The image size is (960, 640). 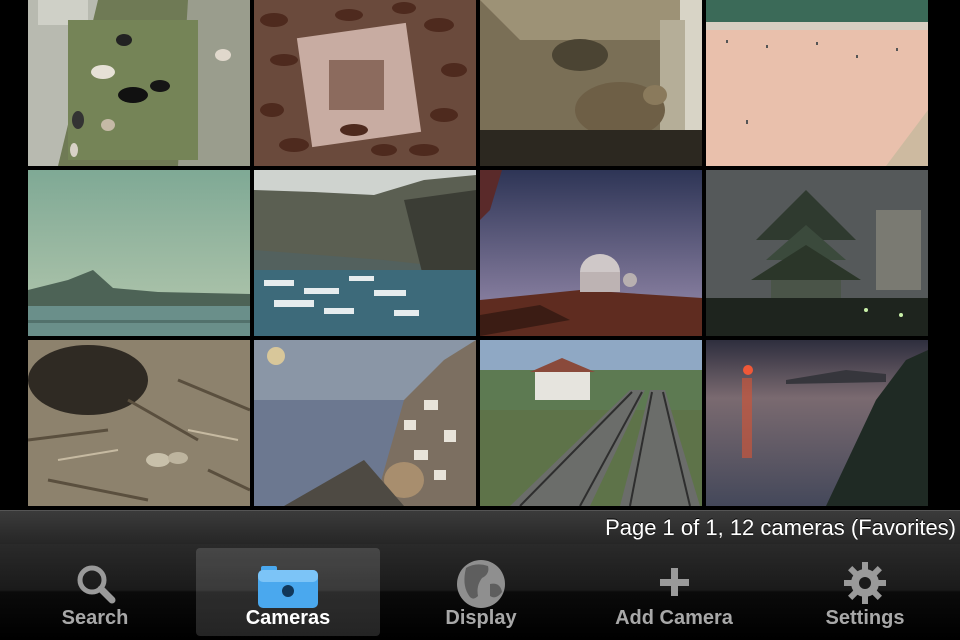 I want to click on search-icon, so click(x=96, y=584).